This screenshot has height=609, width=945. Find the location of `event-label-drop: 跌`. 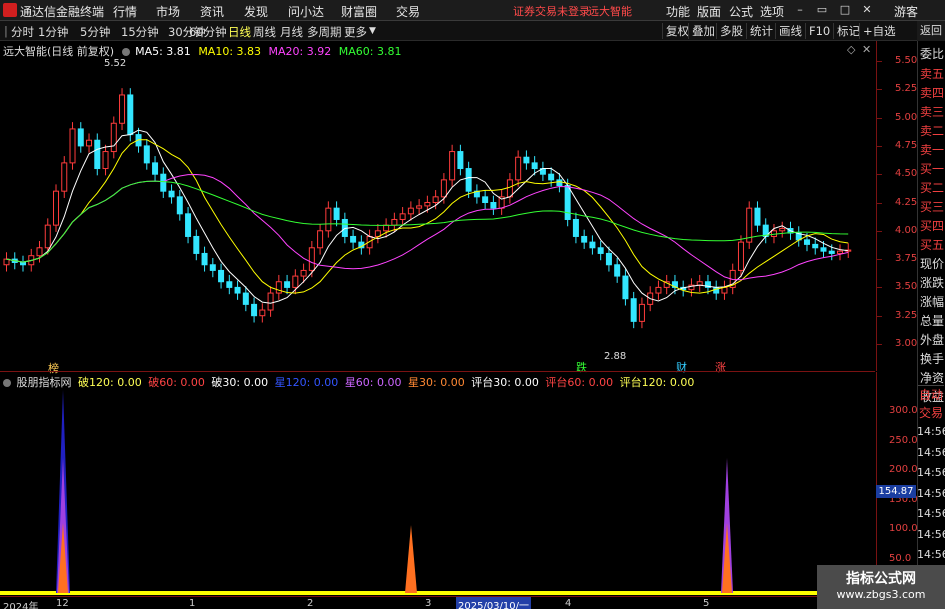

event-label-drop: 跌 is located at coordinates (581, 367).